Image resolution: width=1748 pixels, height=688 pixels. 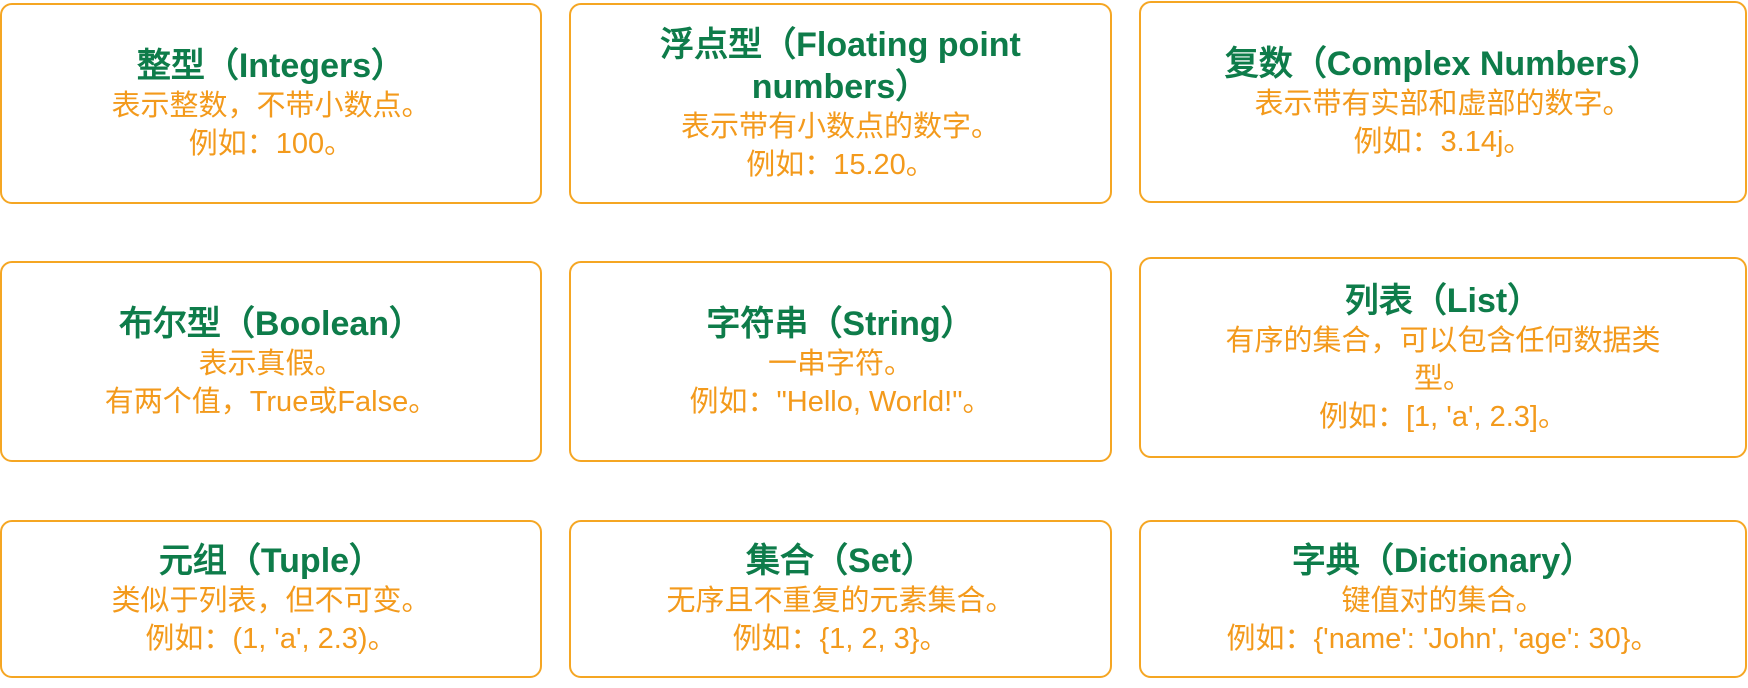 I want to click on card-description: 一串字符。, so click(x=840, y=363).